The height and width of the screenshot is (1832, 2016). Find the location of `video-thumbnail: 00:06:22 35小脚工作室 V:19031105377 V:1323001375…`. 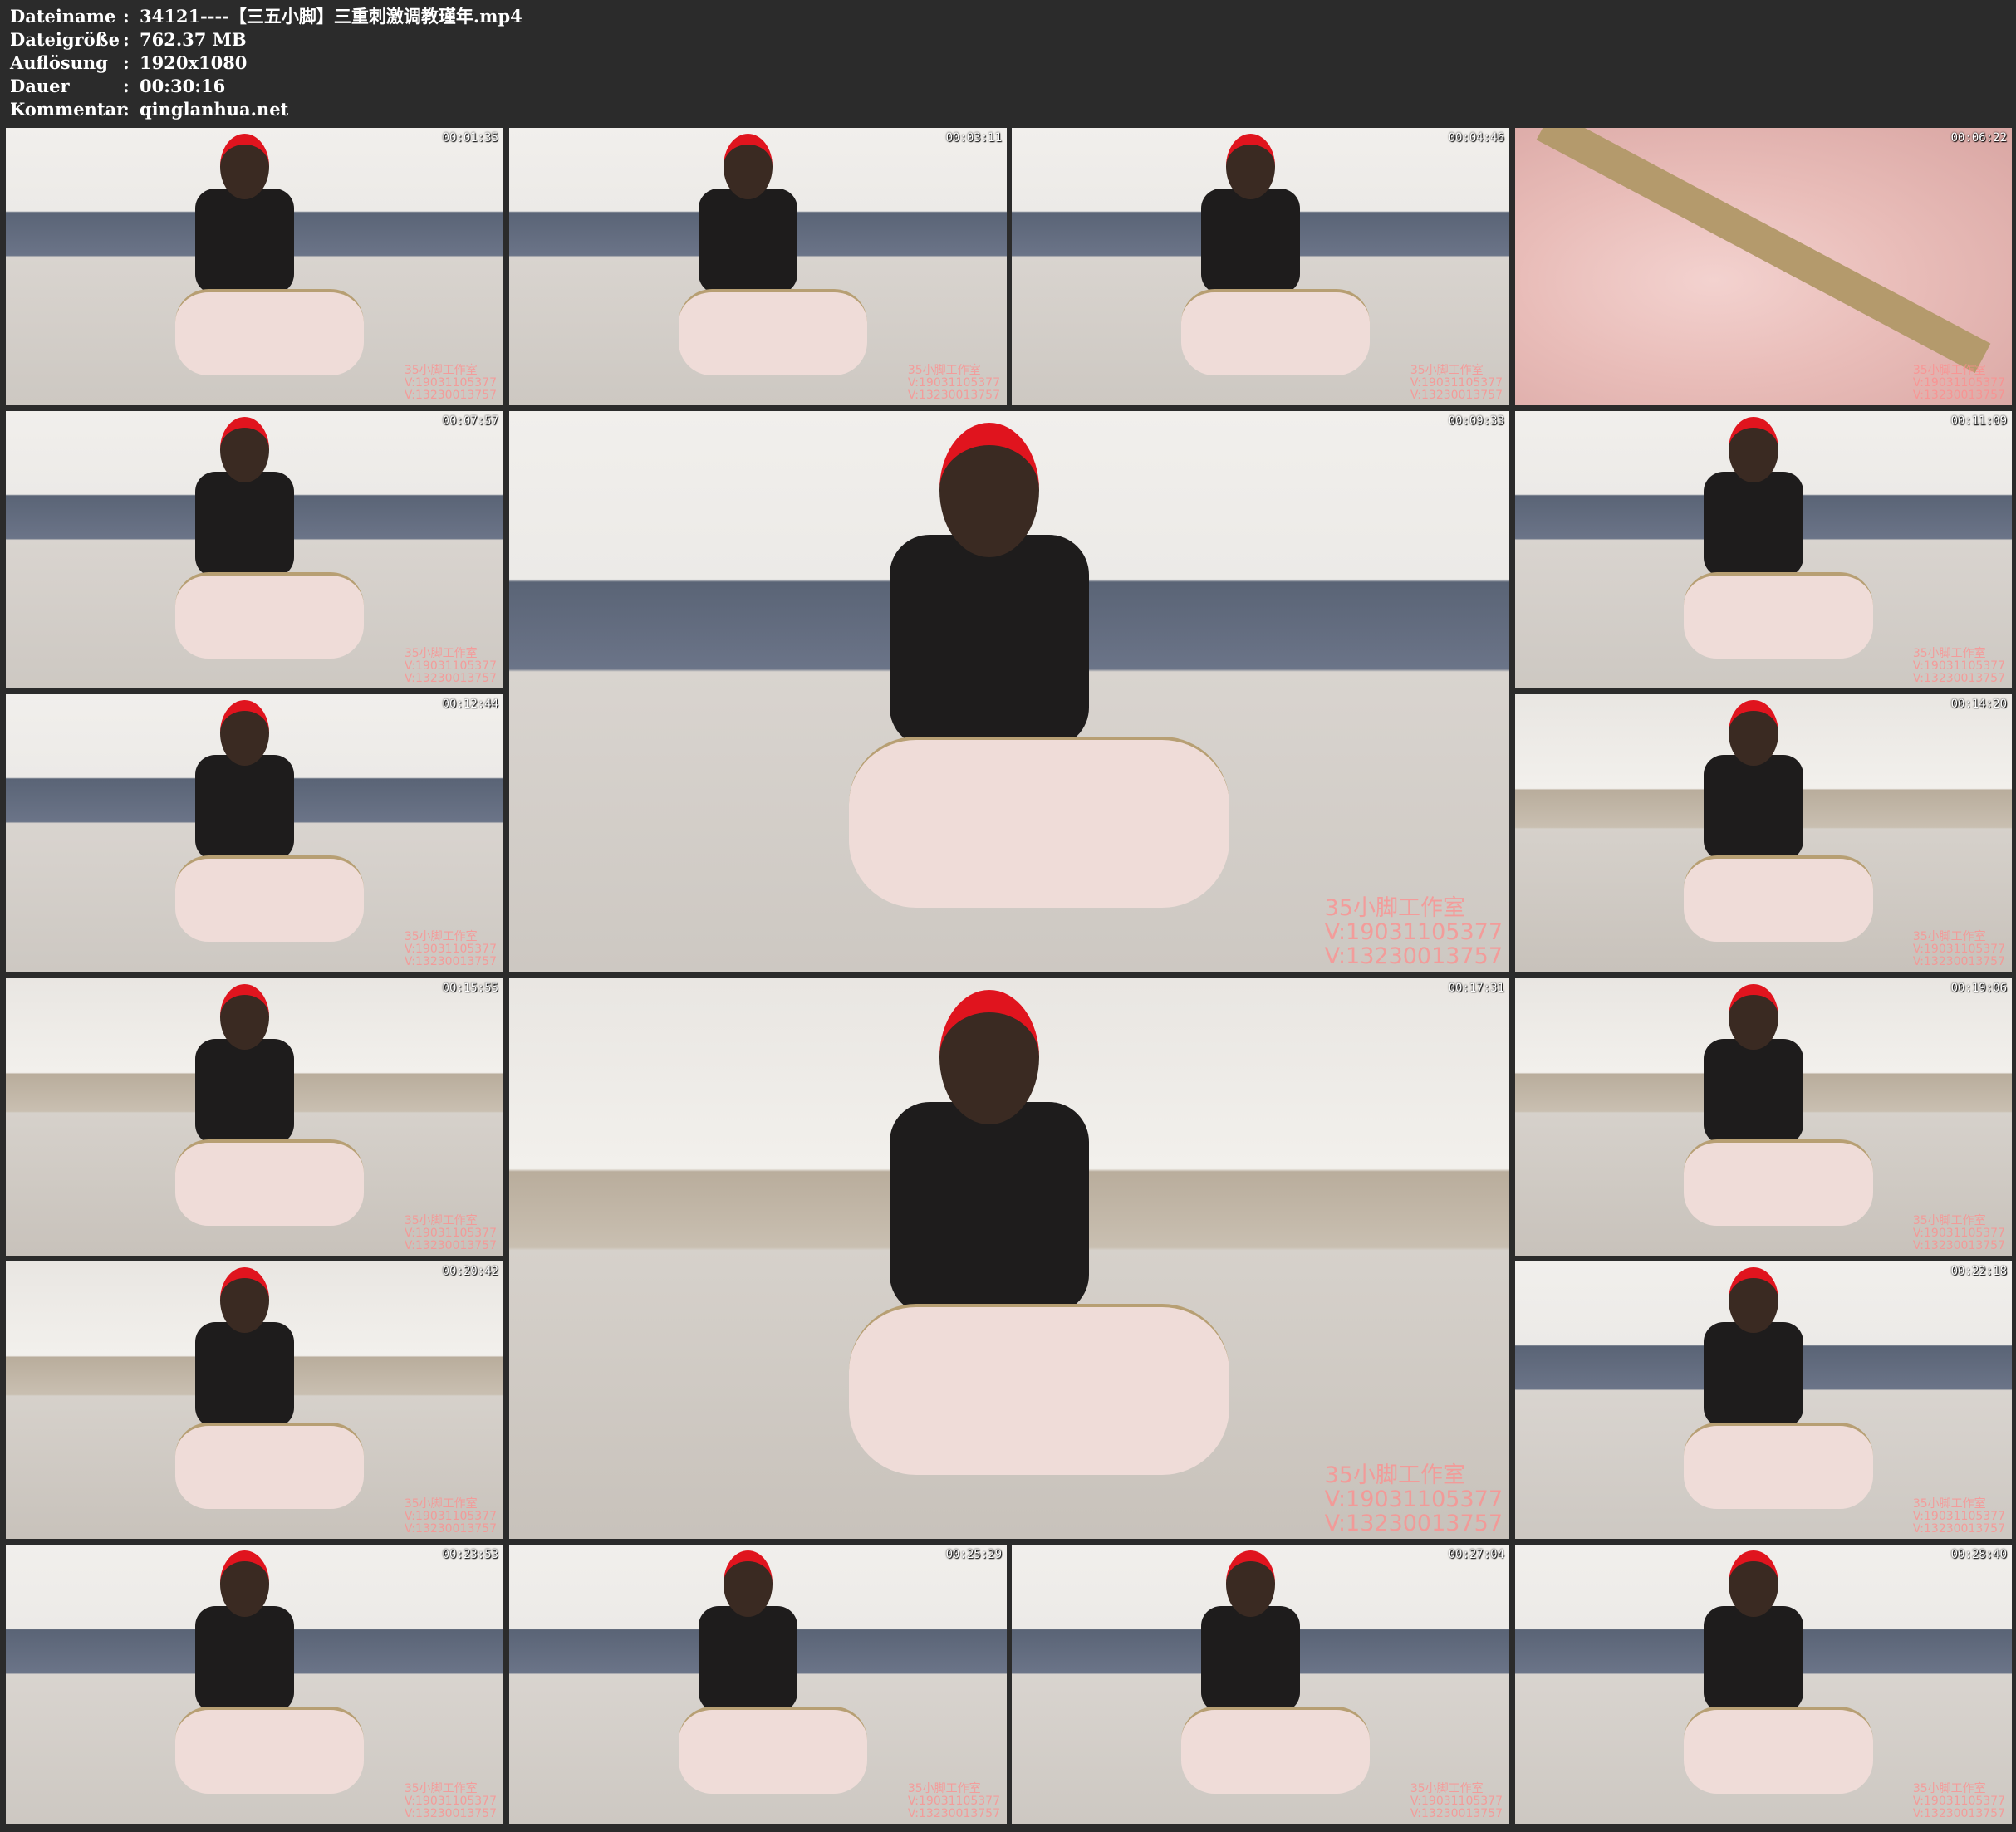

video-thumbnail: 00:06:22 35小脚工作室 V:19031105377 V:1323001375… is located at coordinates (1763, 266).